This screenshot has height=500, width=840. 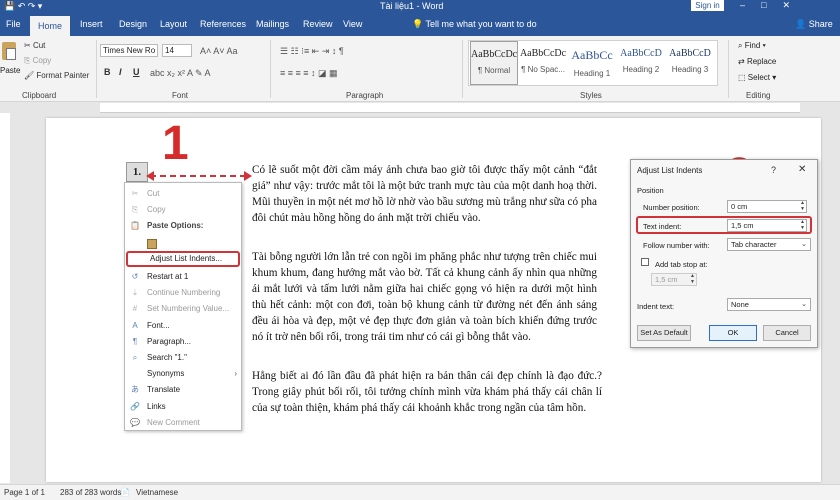 I want to click on menu-item-cut: ✂ Cut, so click(x=183, y=193).